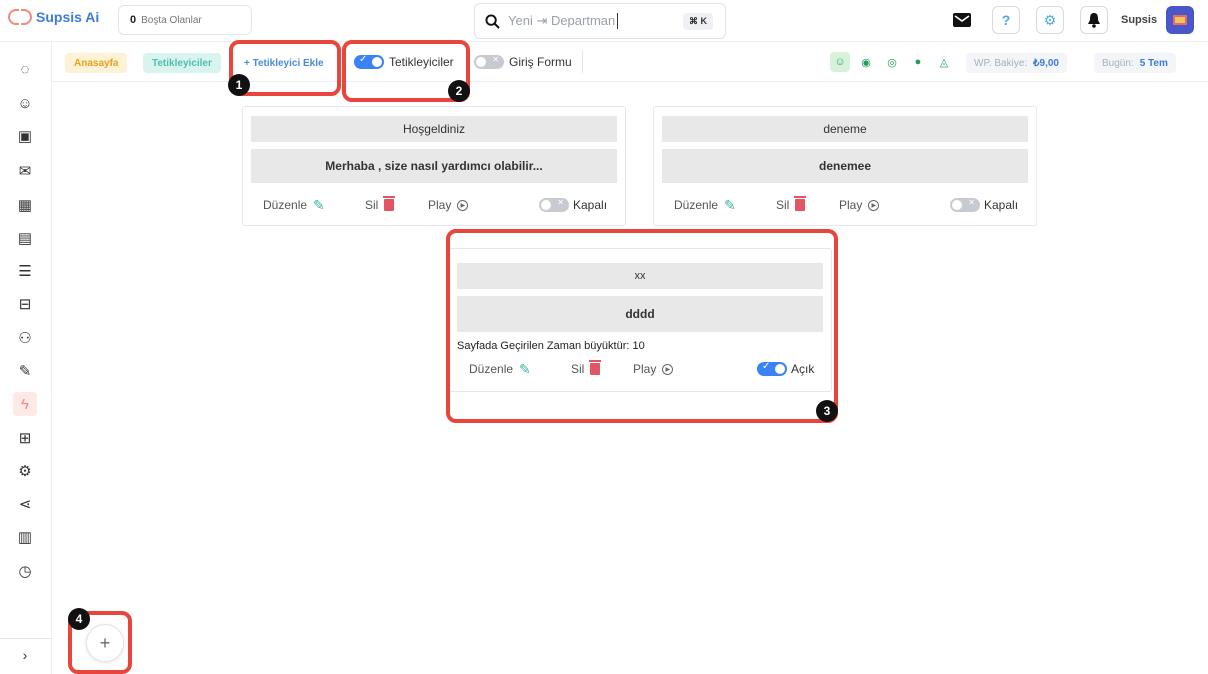 Image resolution: width=1208 pixels, height=674 pixels. What do you see at coordinates (962, 20) in the screenshot?
I see `mail-icon` at bounding box center [962, 20].